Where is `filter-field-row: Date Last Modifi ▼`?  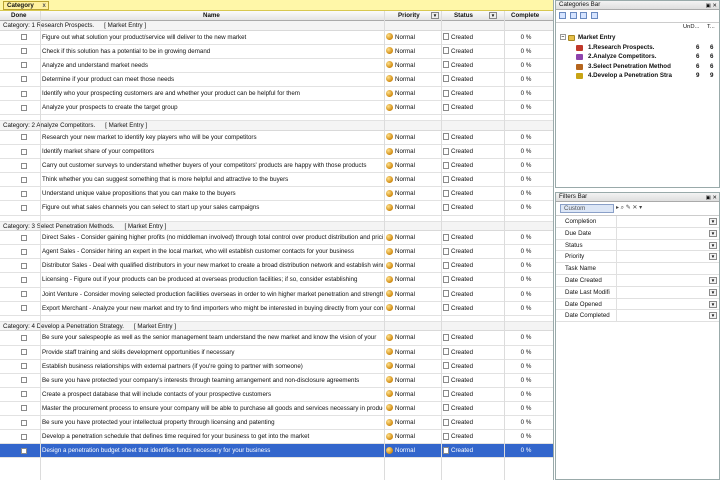
filter-field-row: Date Last Modifi ▼ is located at coordinates (637, 292).